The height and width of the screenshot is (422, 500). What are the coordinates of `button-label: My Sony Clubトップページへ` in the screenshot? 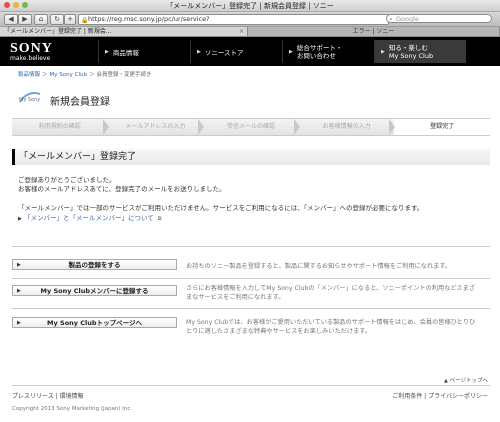 It's located at (94, 323).